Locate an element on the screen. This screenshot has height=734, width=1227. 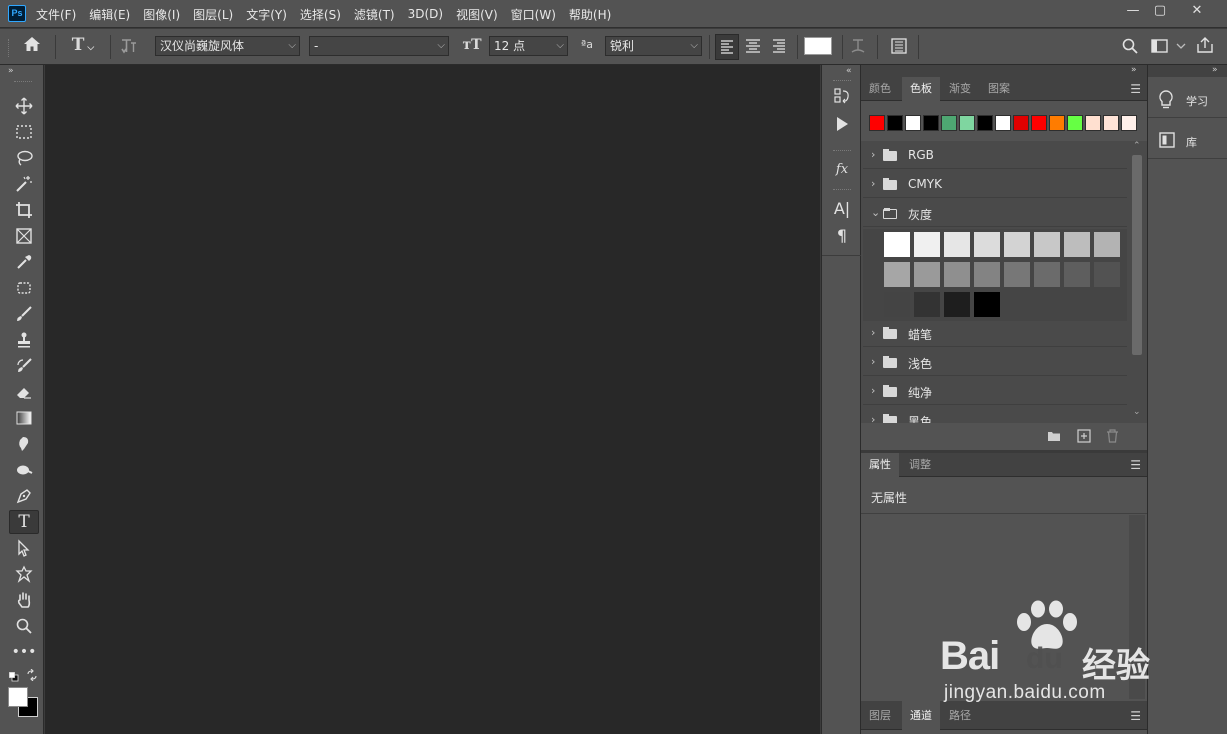
healing-brush-tool is located at coordinates (24, 288).